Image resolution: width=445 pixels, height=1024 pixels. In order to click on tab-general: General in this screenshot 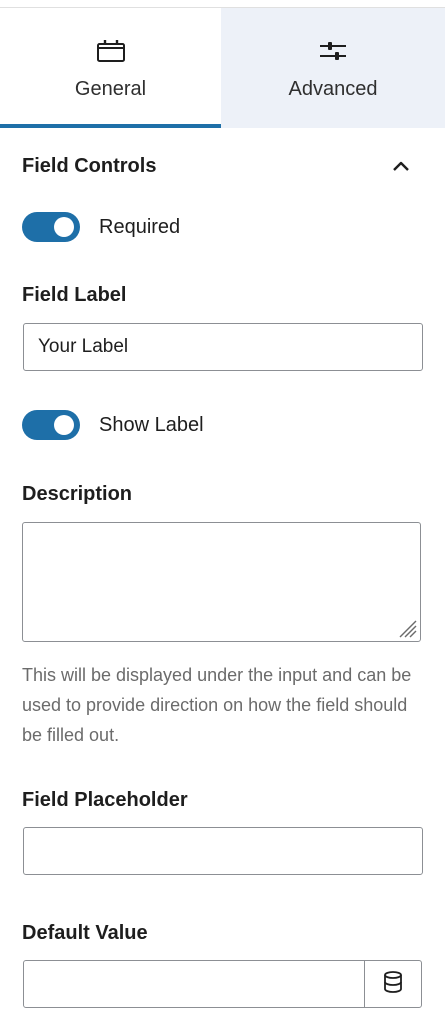, I will do `click(110, 68)`.